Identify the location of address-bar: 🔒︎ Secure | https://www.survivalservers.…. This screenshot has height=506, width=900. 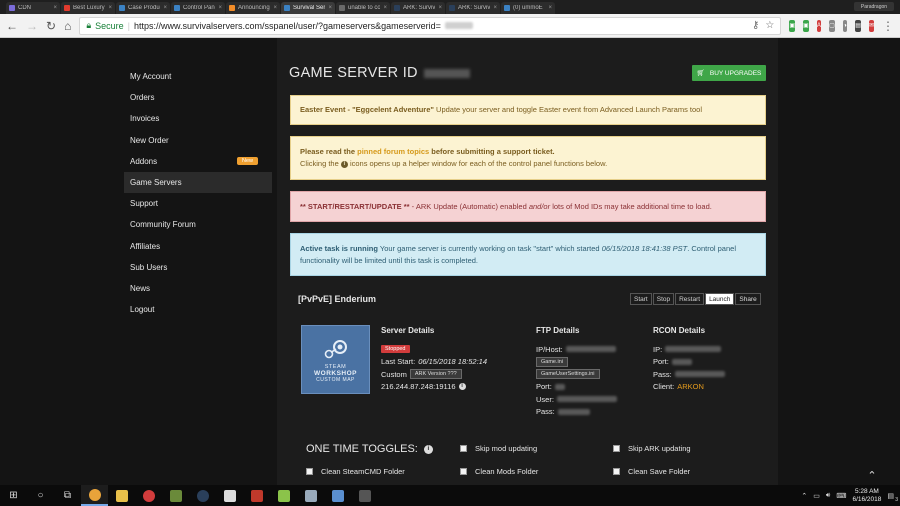
(430, 25).